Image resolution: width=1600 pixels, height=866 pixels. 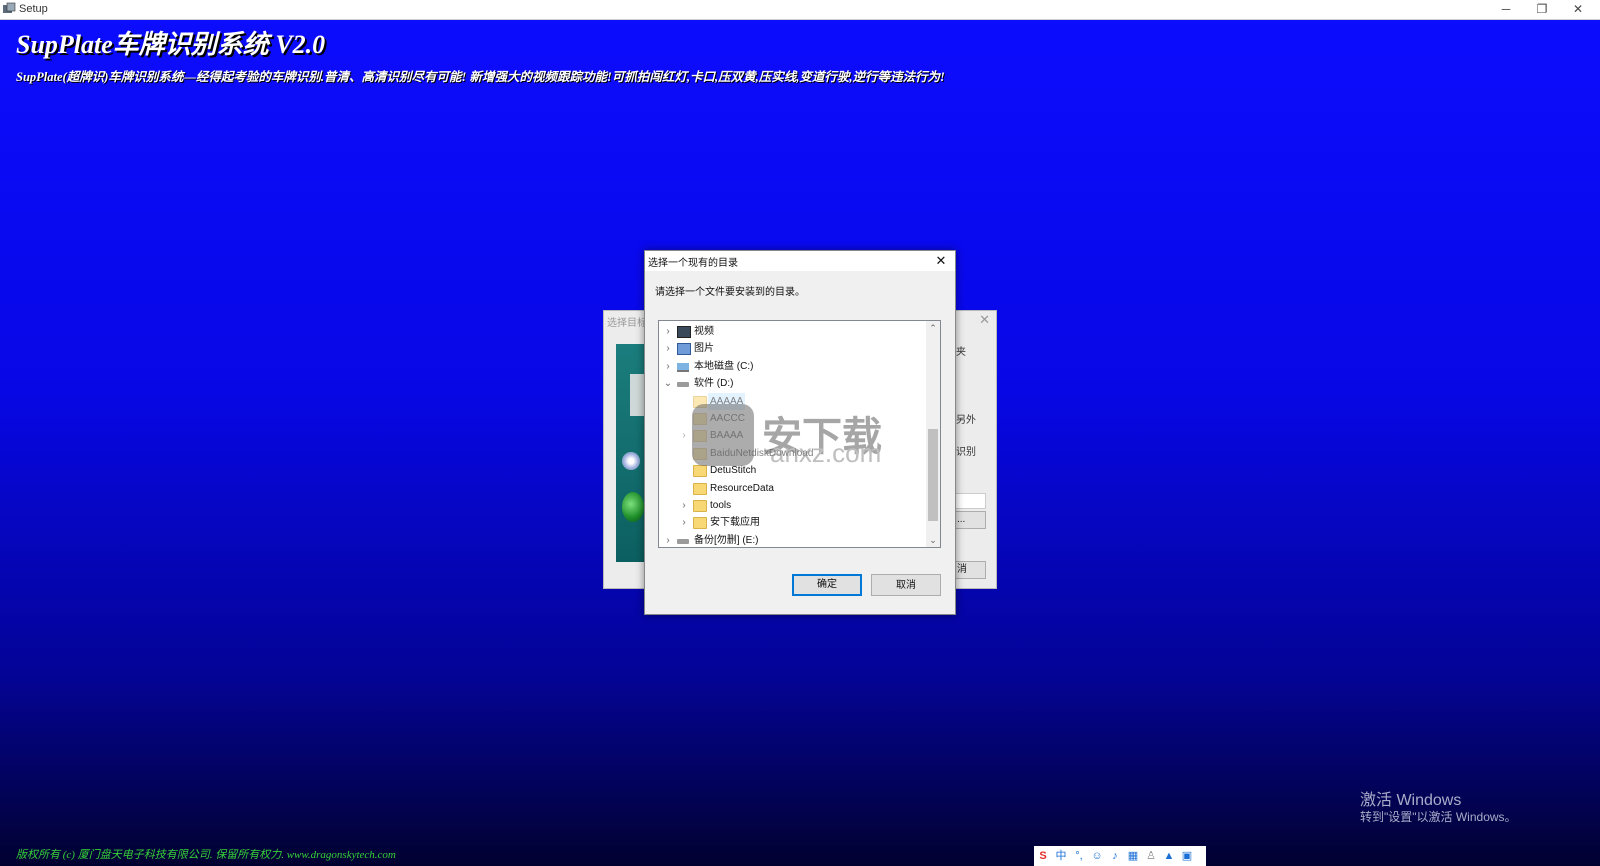 What do you see at coordinates (171, 44) in the screenshot?
I see `installer-title: SupPlate车牌识别系统 V2.0` at bounding box center [171, 44].